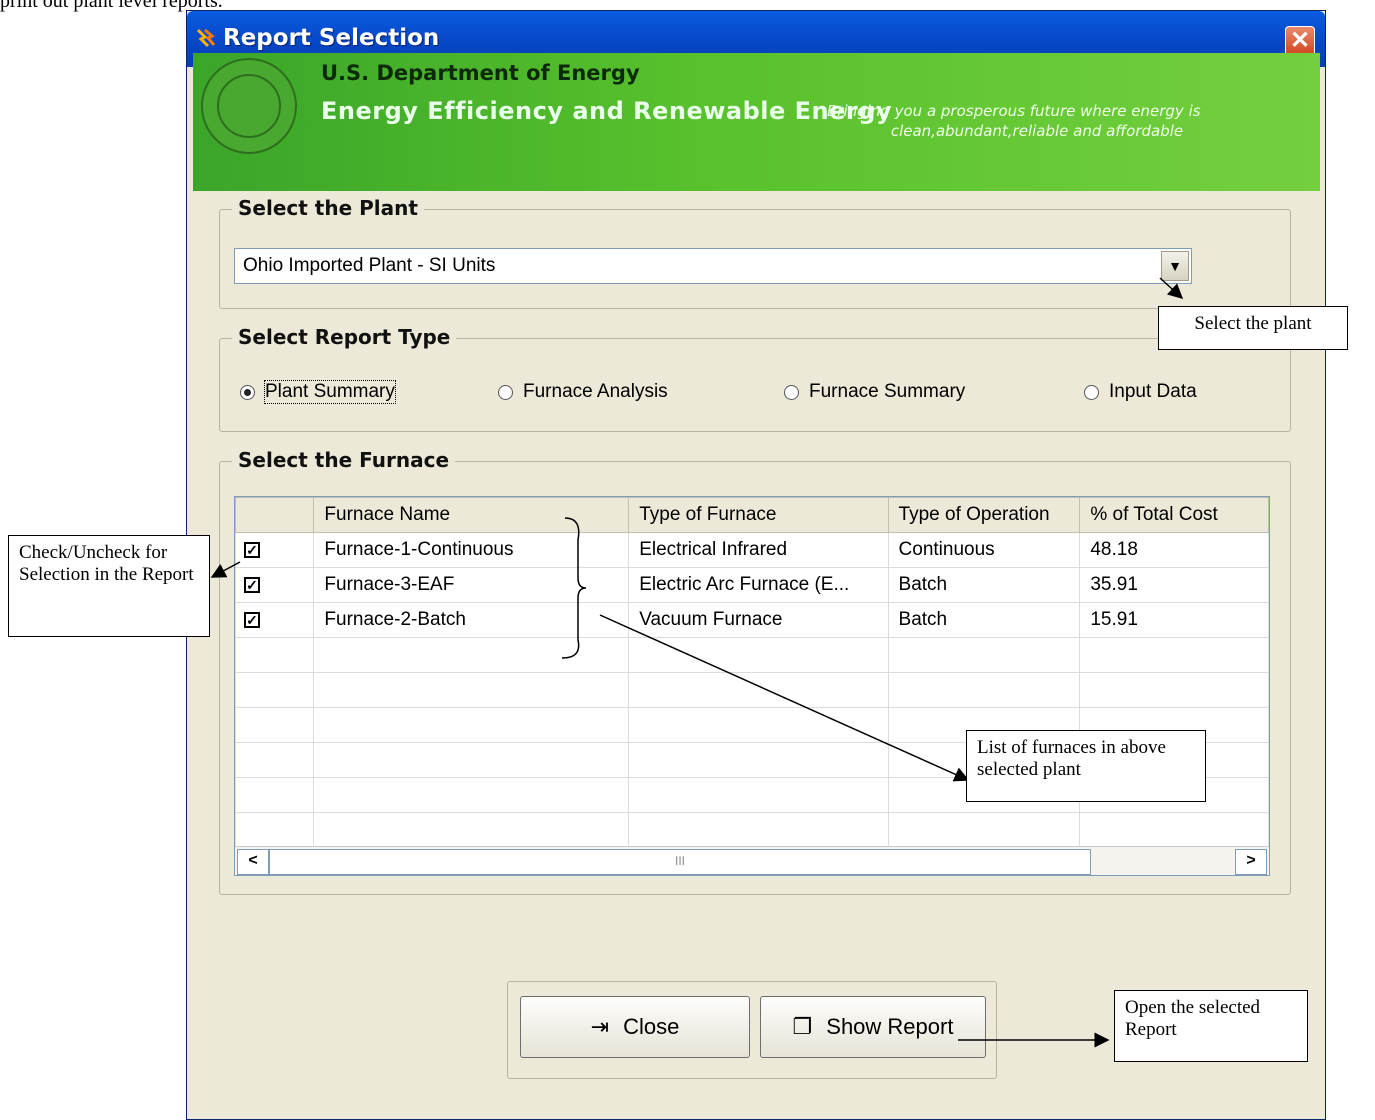 The width and height of the screenshot is (1375, 1120). What do you see at coordinates (887, 391) in the screenshot?
I see `radio-label: Furnace Summary` at bounding box center [887, 391].